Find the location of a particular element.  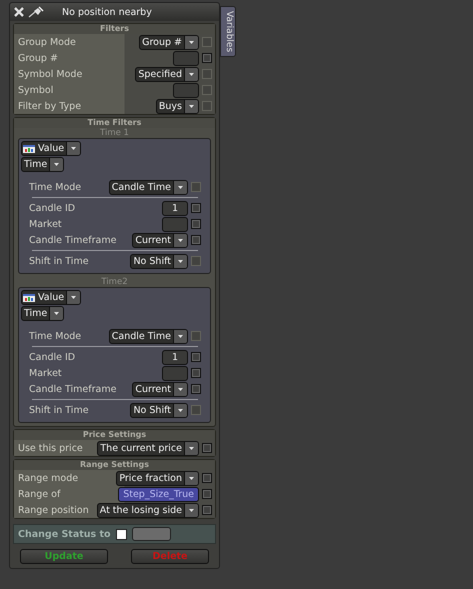

block-title: Time2 is located at coordinates (114, 282).